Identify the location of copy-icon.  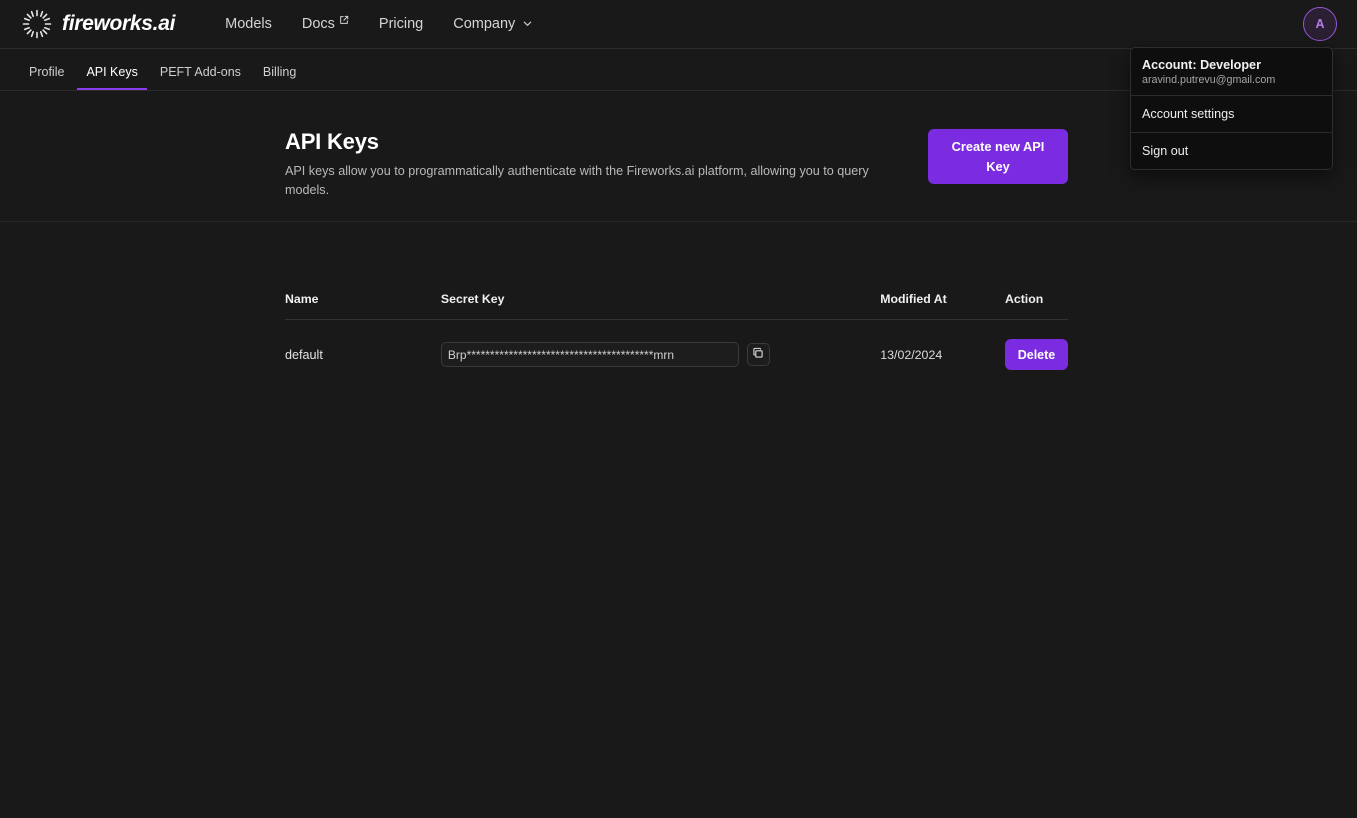
(758, 354).